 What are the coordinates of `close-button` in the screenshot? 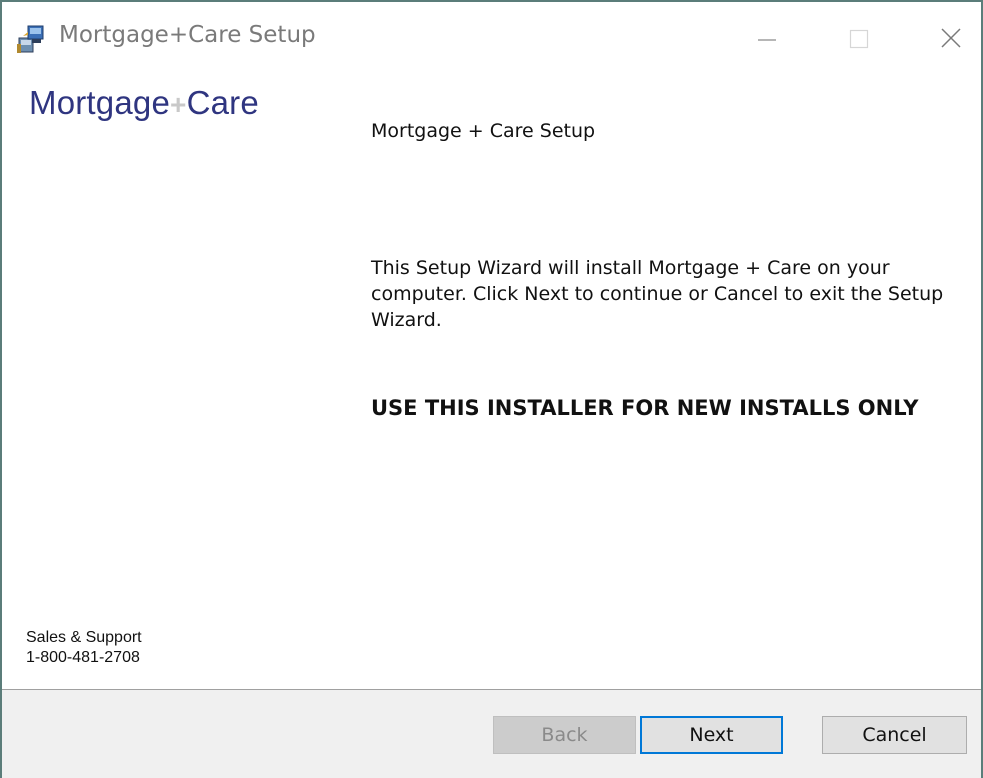 It's located at (951, 38).